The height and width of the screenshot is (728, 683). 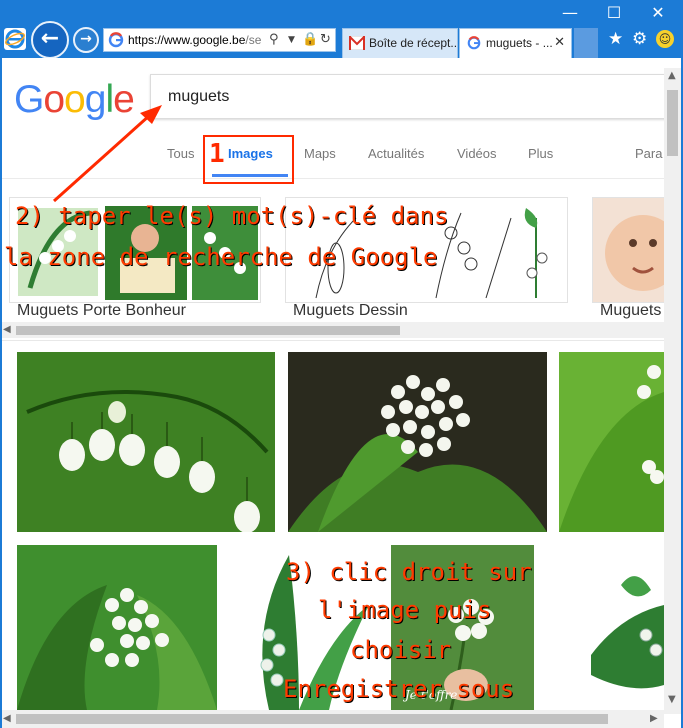 I want to click on refresh-icon: ↻, so click(x=325, y=39).